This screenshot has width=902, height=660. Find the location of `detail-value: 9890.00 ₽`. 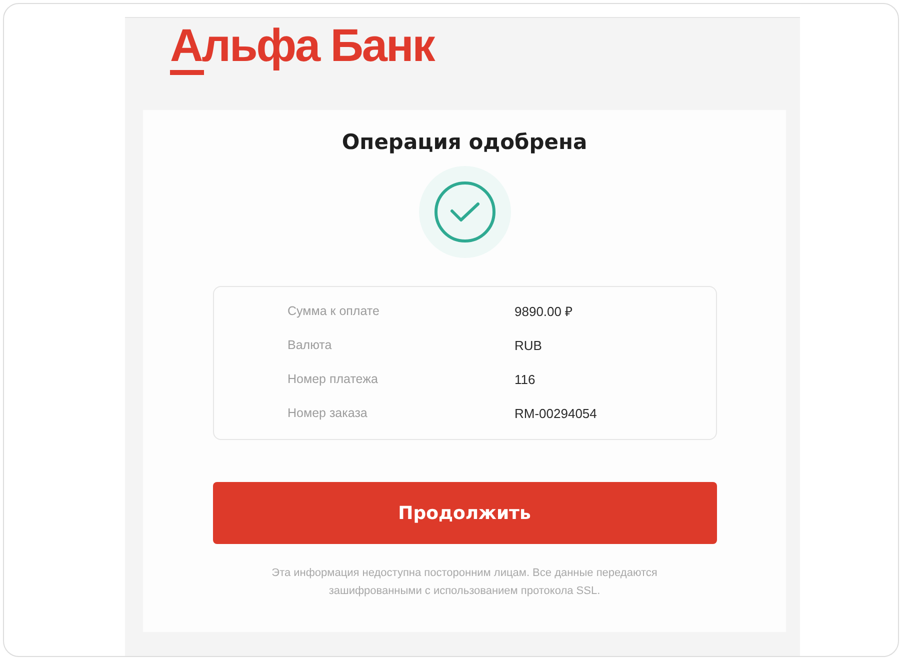

detail-value: 9890.00 ₽ is located at coordinates (544, 311).